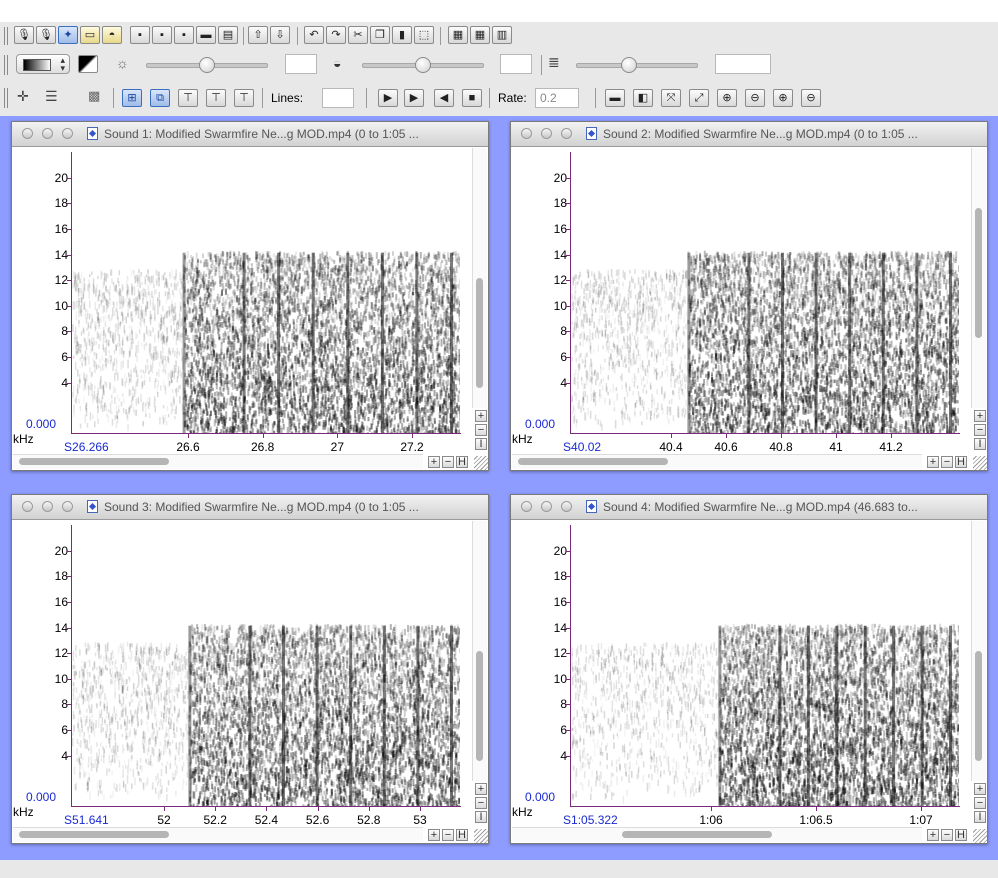  Describe the element at coordinates (472, 98) in the screenshot. I see `stop-icon: ■` at that location.